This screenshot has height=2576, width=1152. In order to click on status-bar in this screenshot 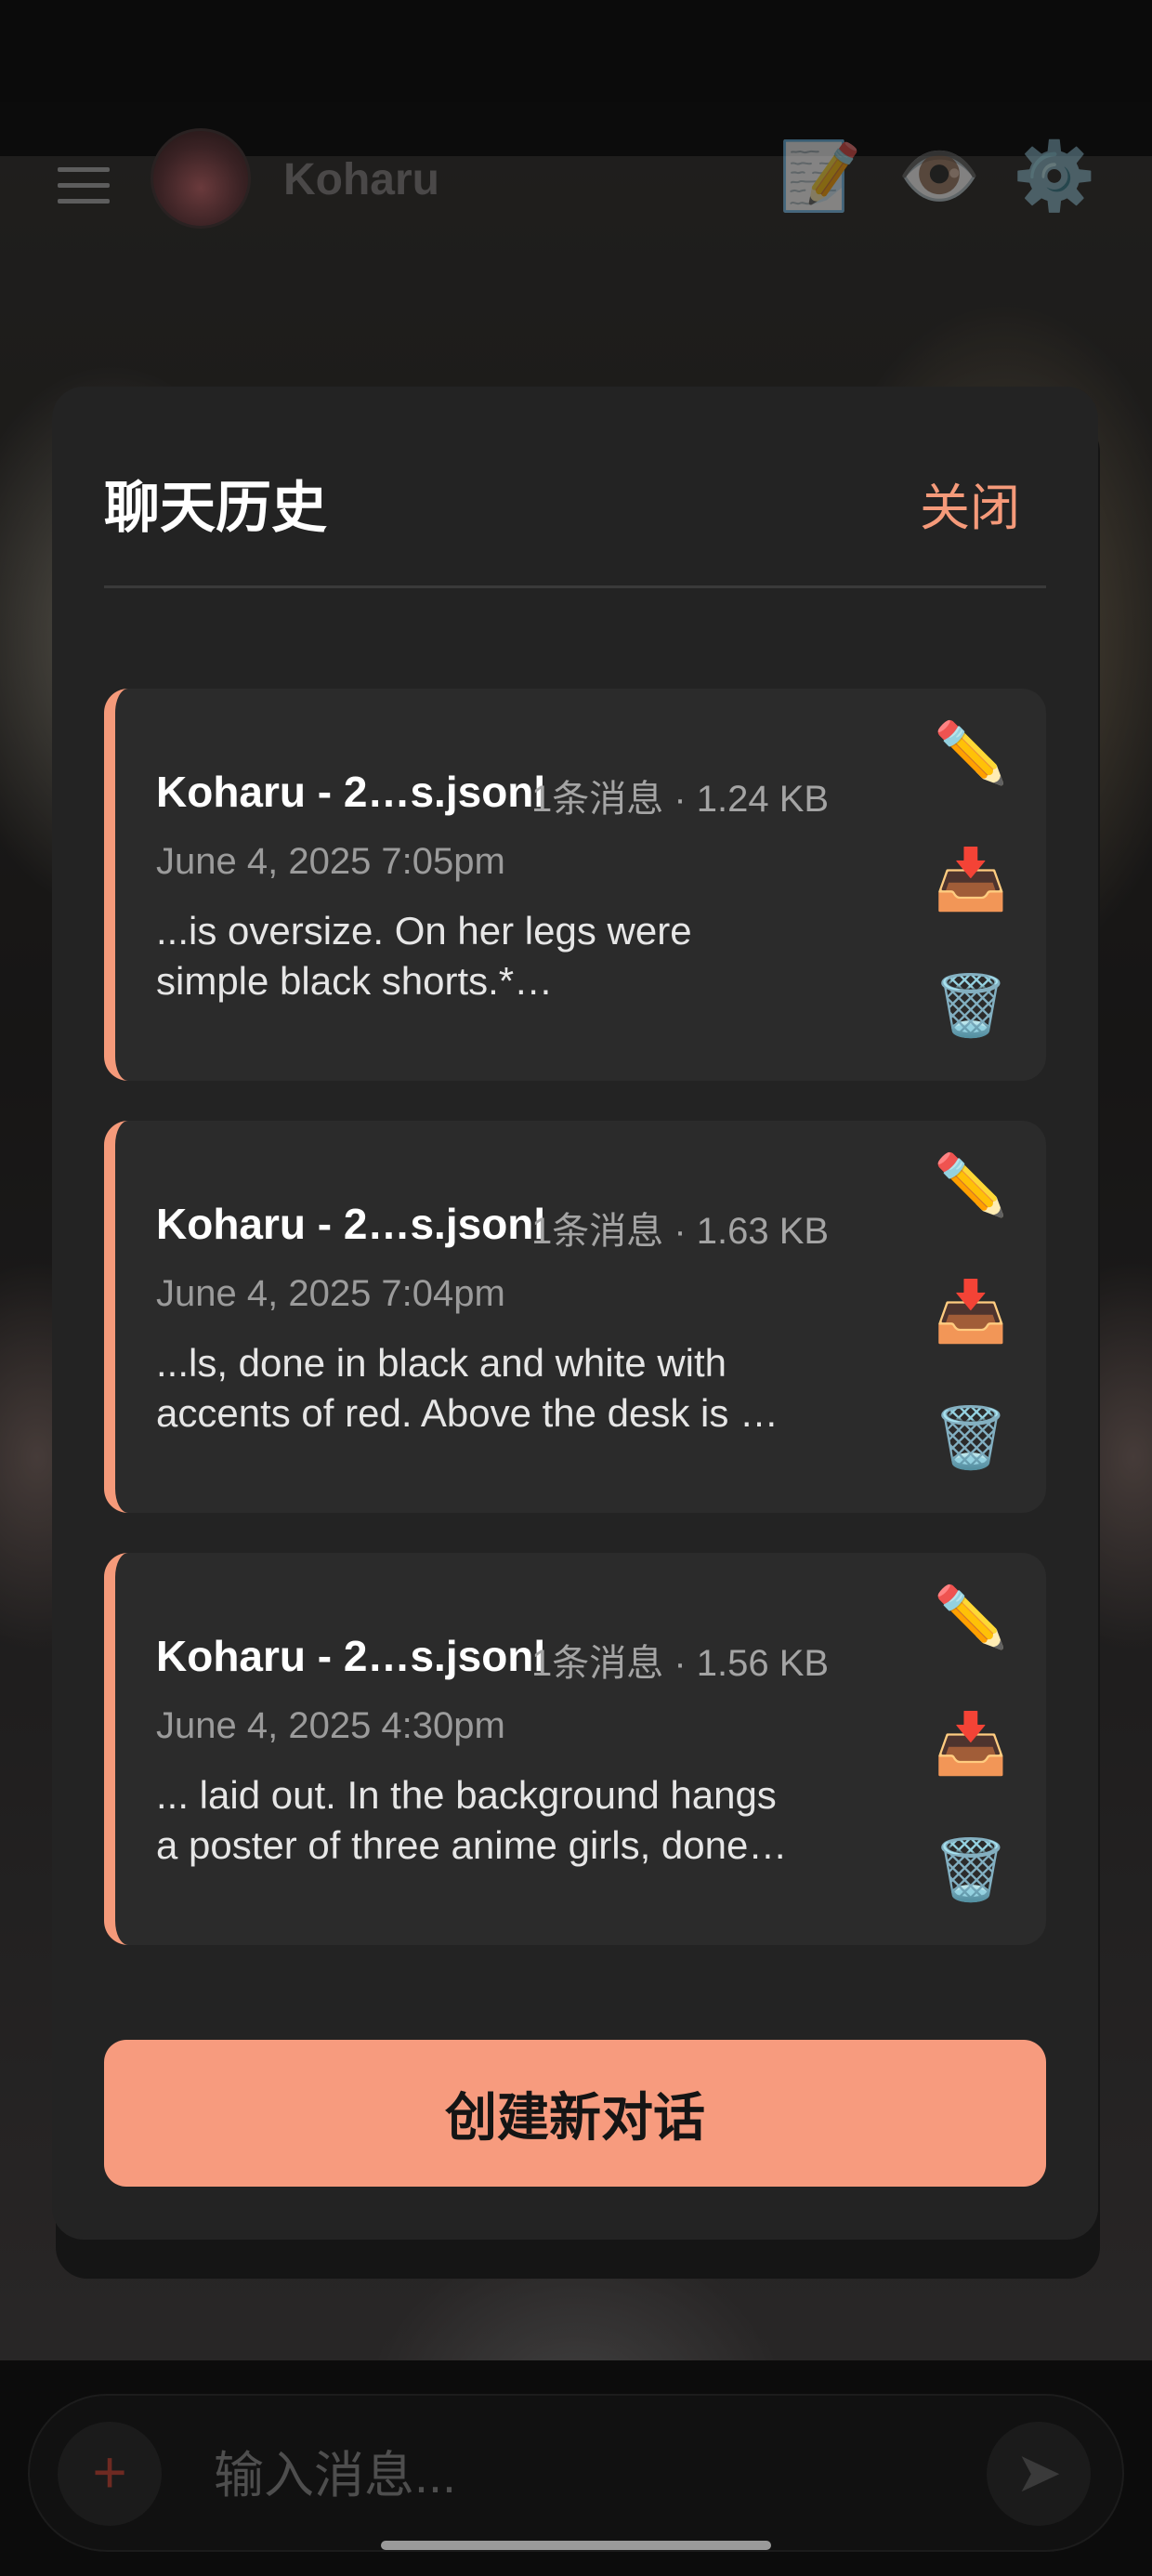, I will do `click(576, 51)`.